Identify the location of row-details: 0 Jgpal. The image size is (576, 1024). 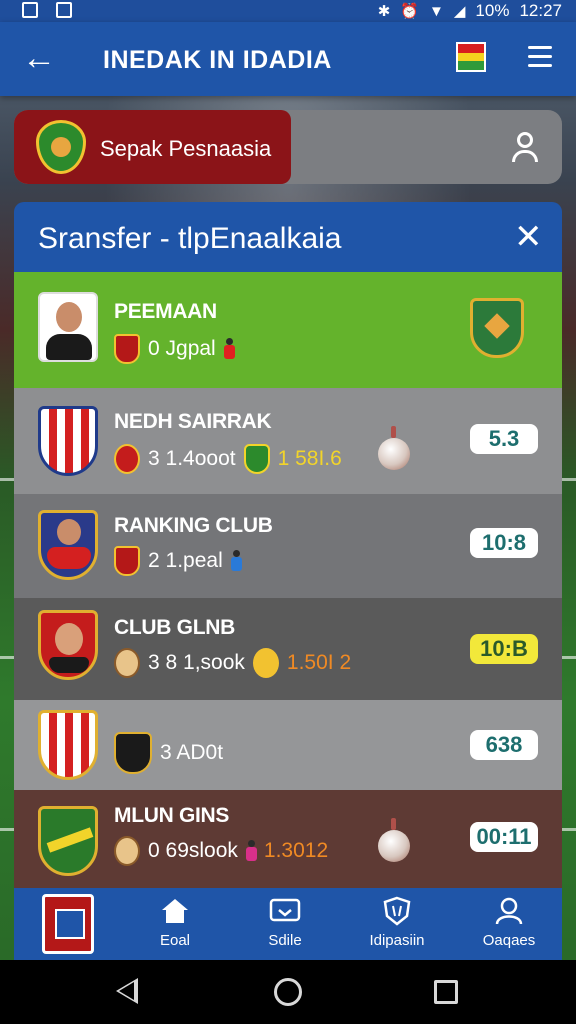
(174, 349).